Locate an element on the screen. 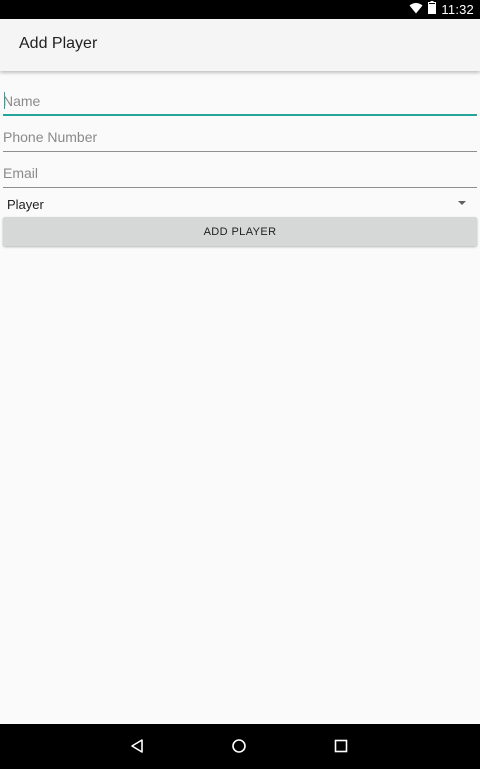 The width and height of the screenshot is (480, 769). navigation-bar is located at coordinates (240, 746).